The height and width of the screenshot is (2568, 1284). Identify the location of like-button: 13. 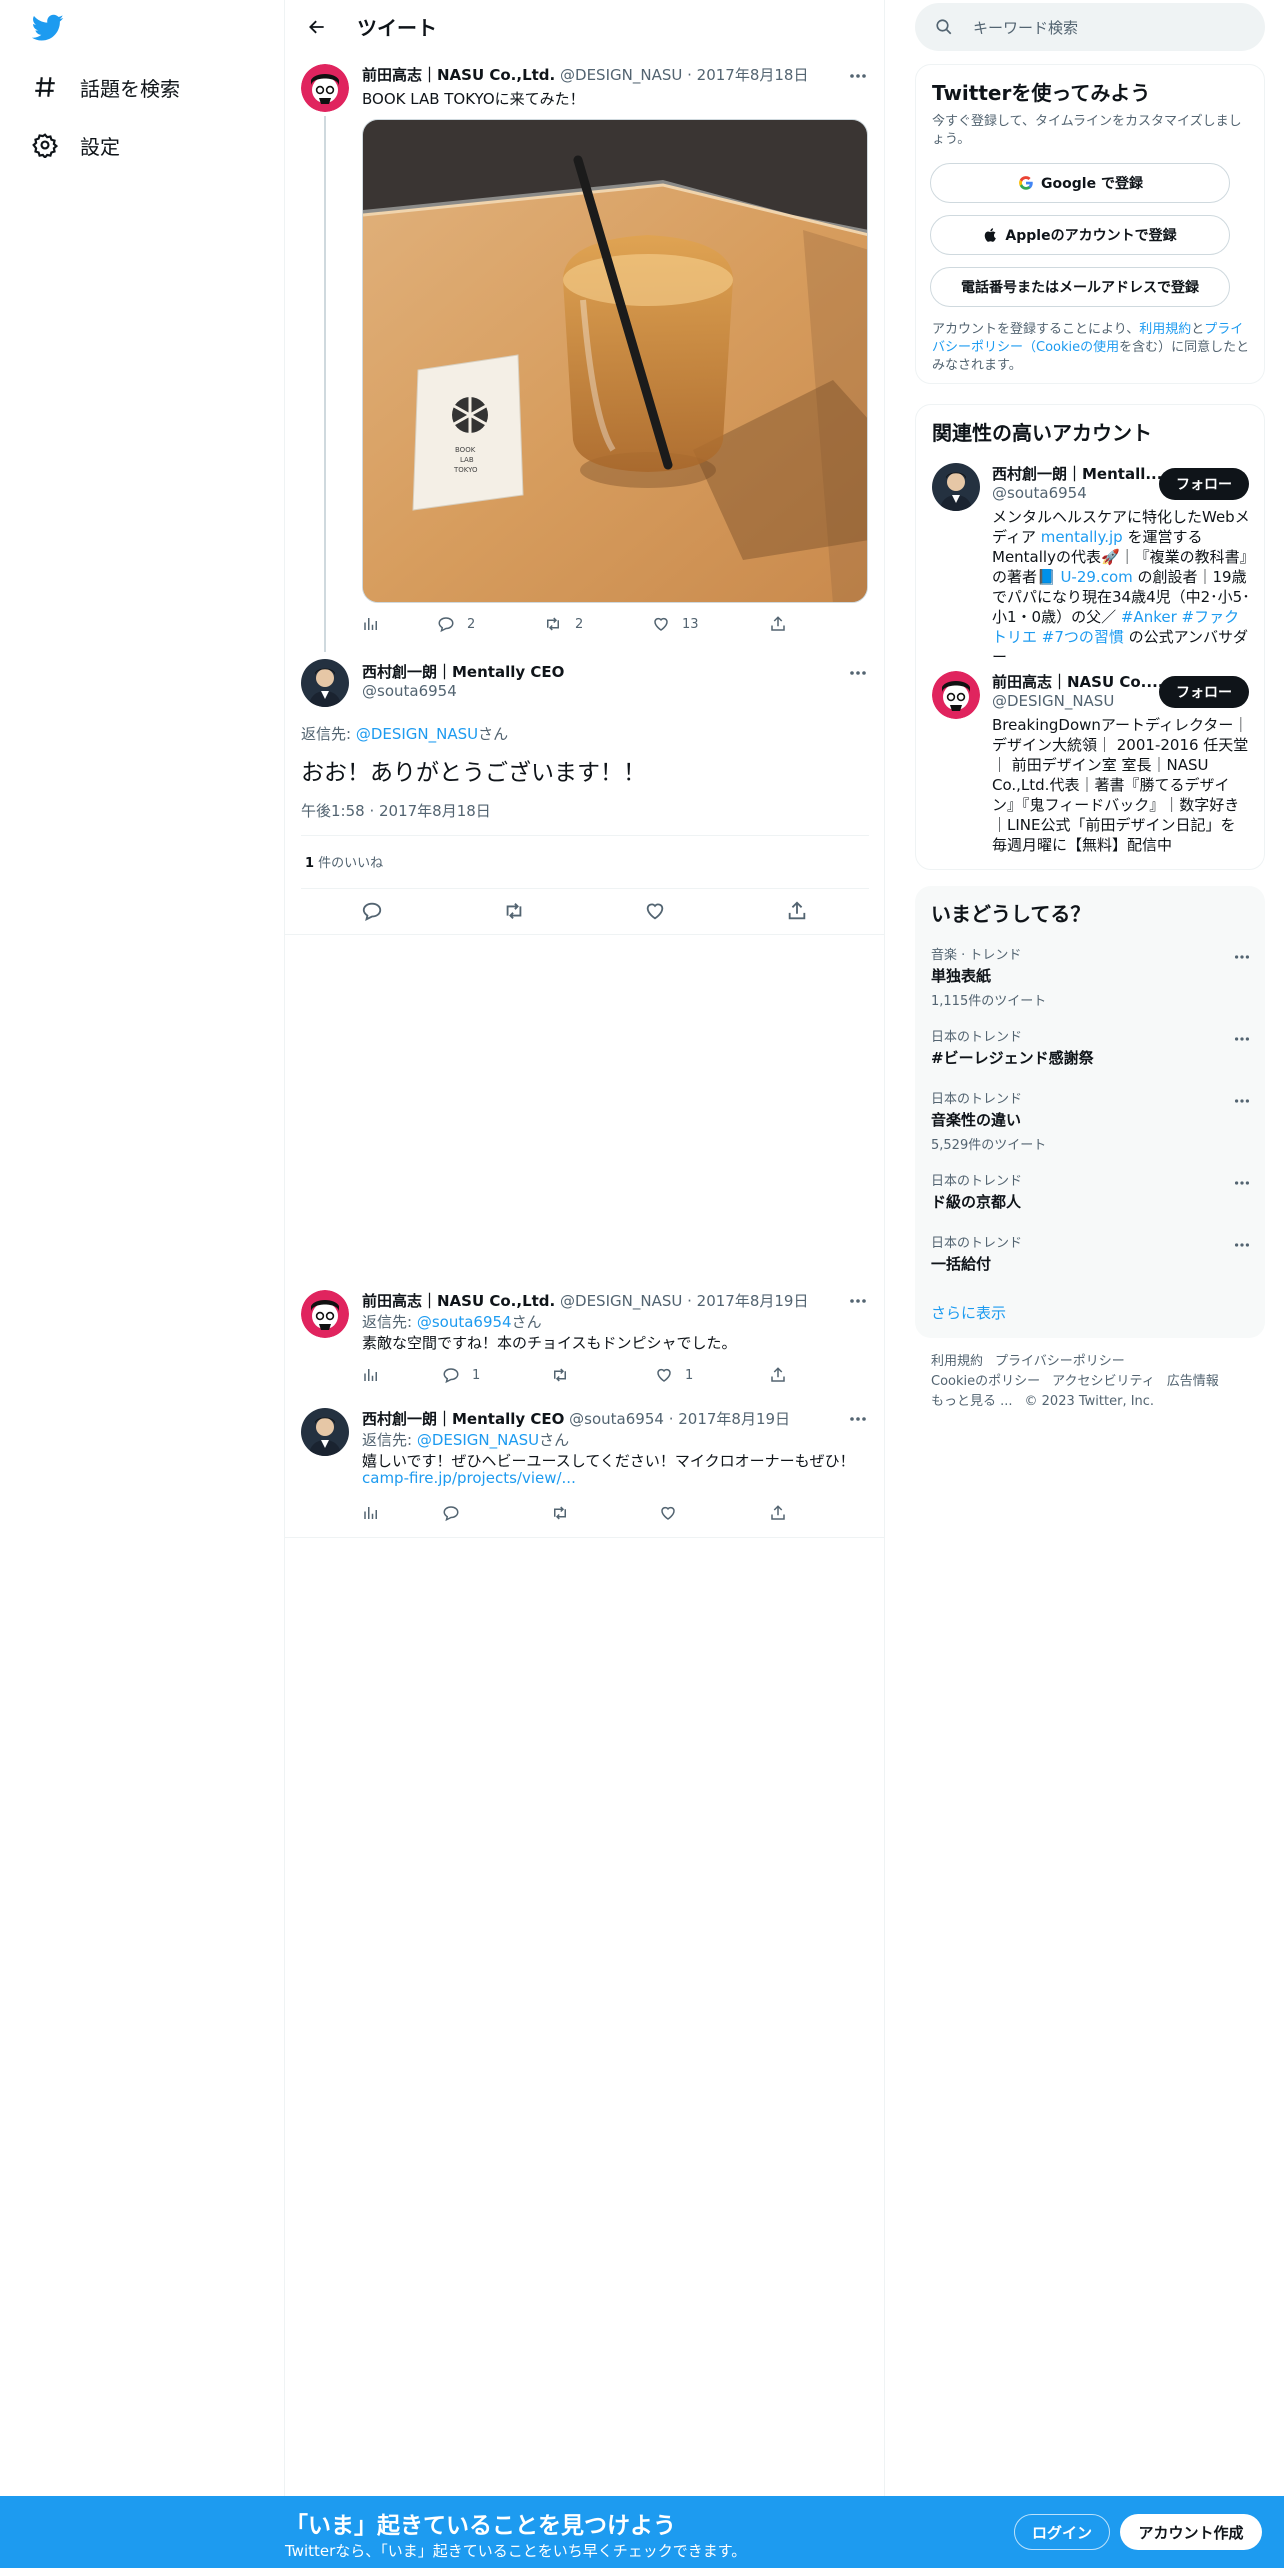
(675, 624).